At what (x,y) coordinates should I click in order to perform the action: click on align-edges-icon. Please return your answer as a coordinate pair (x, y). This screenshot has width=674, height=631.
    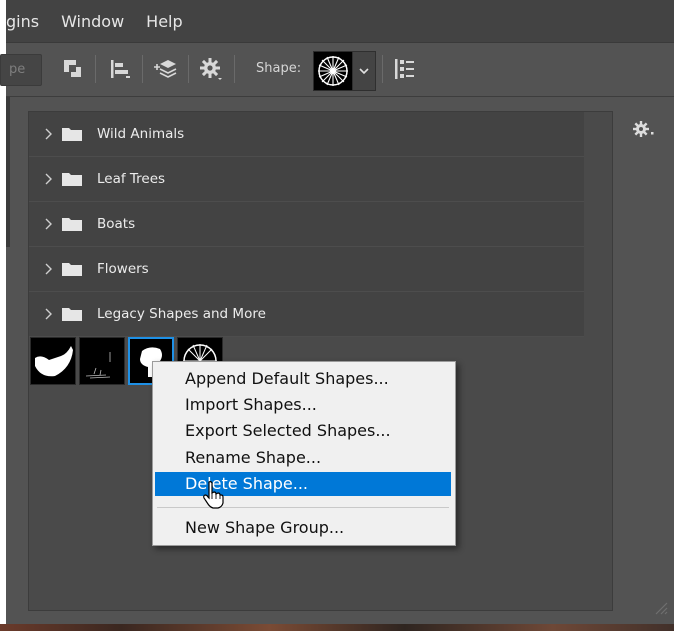
    Looking at the image, I should click on (405, 69).